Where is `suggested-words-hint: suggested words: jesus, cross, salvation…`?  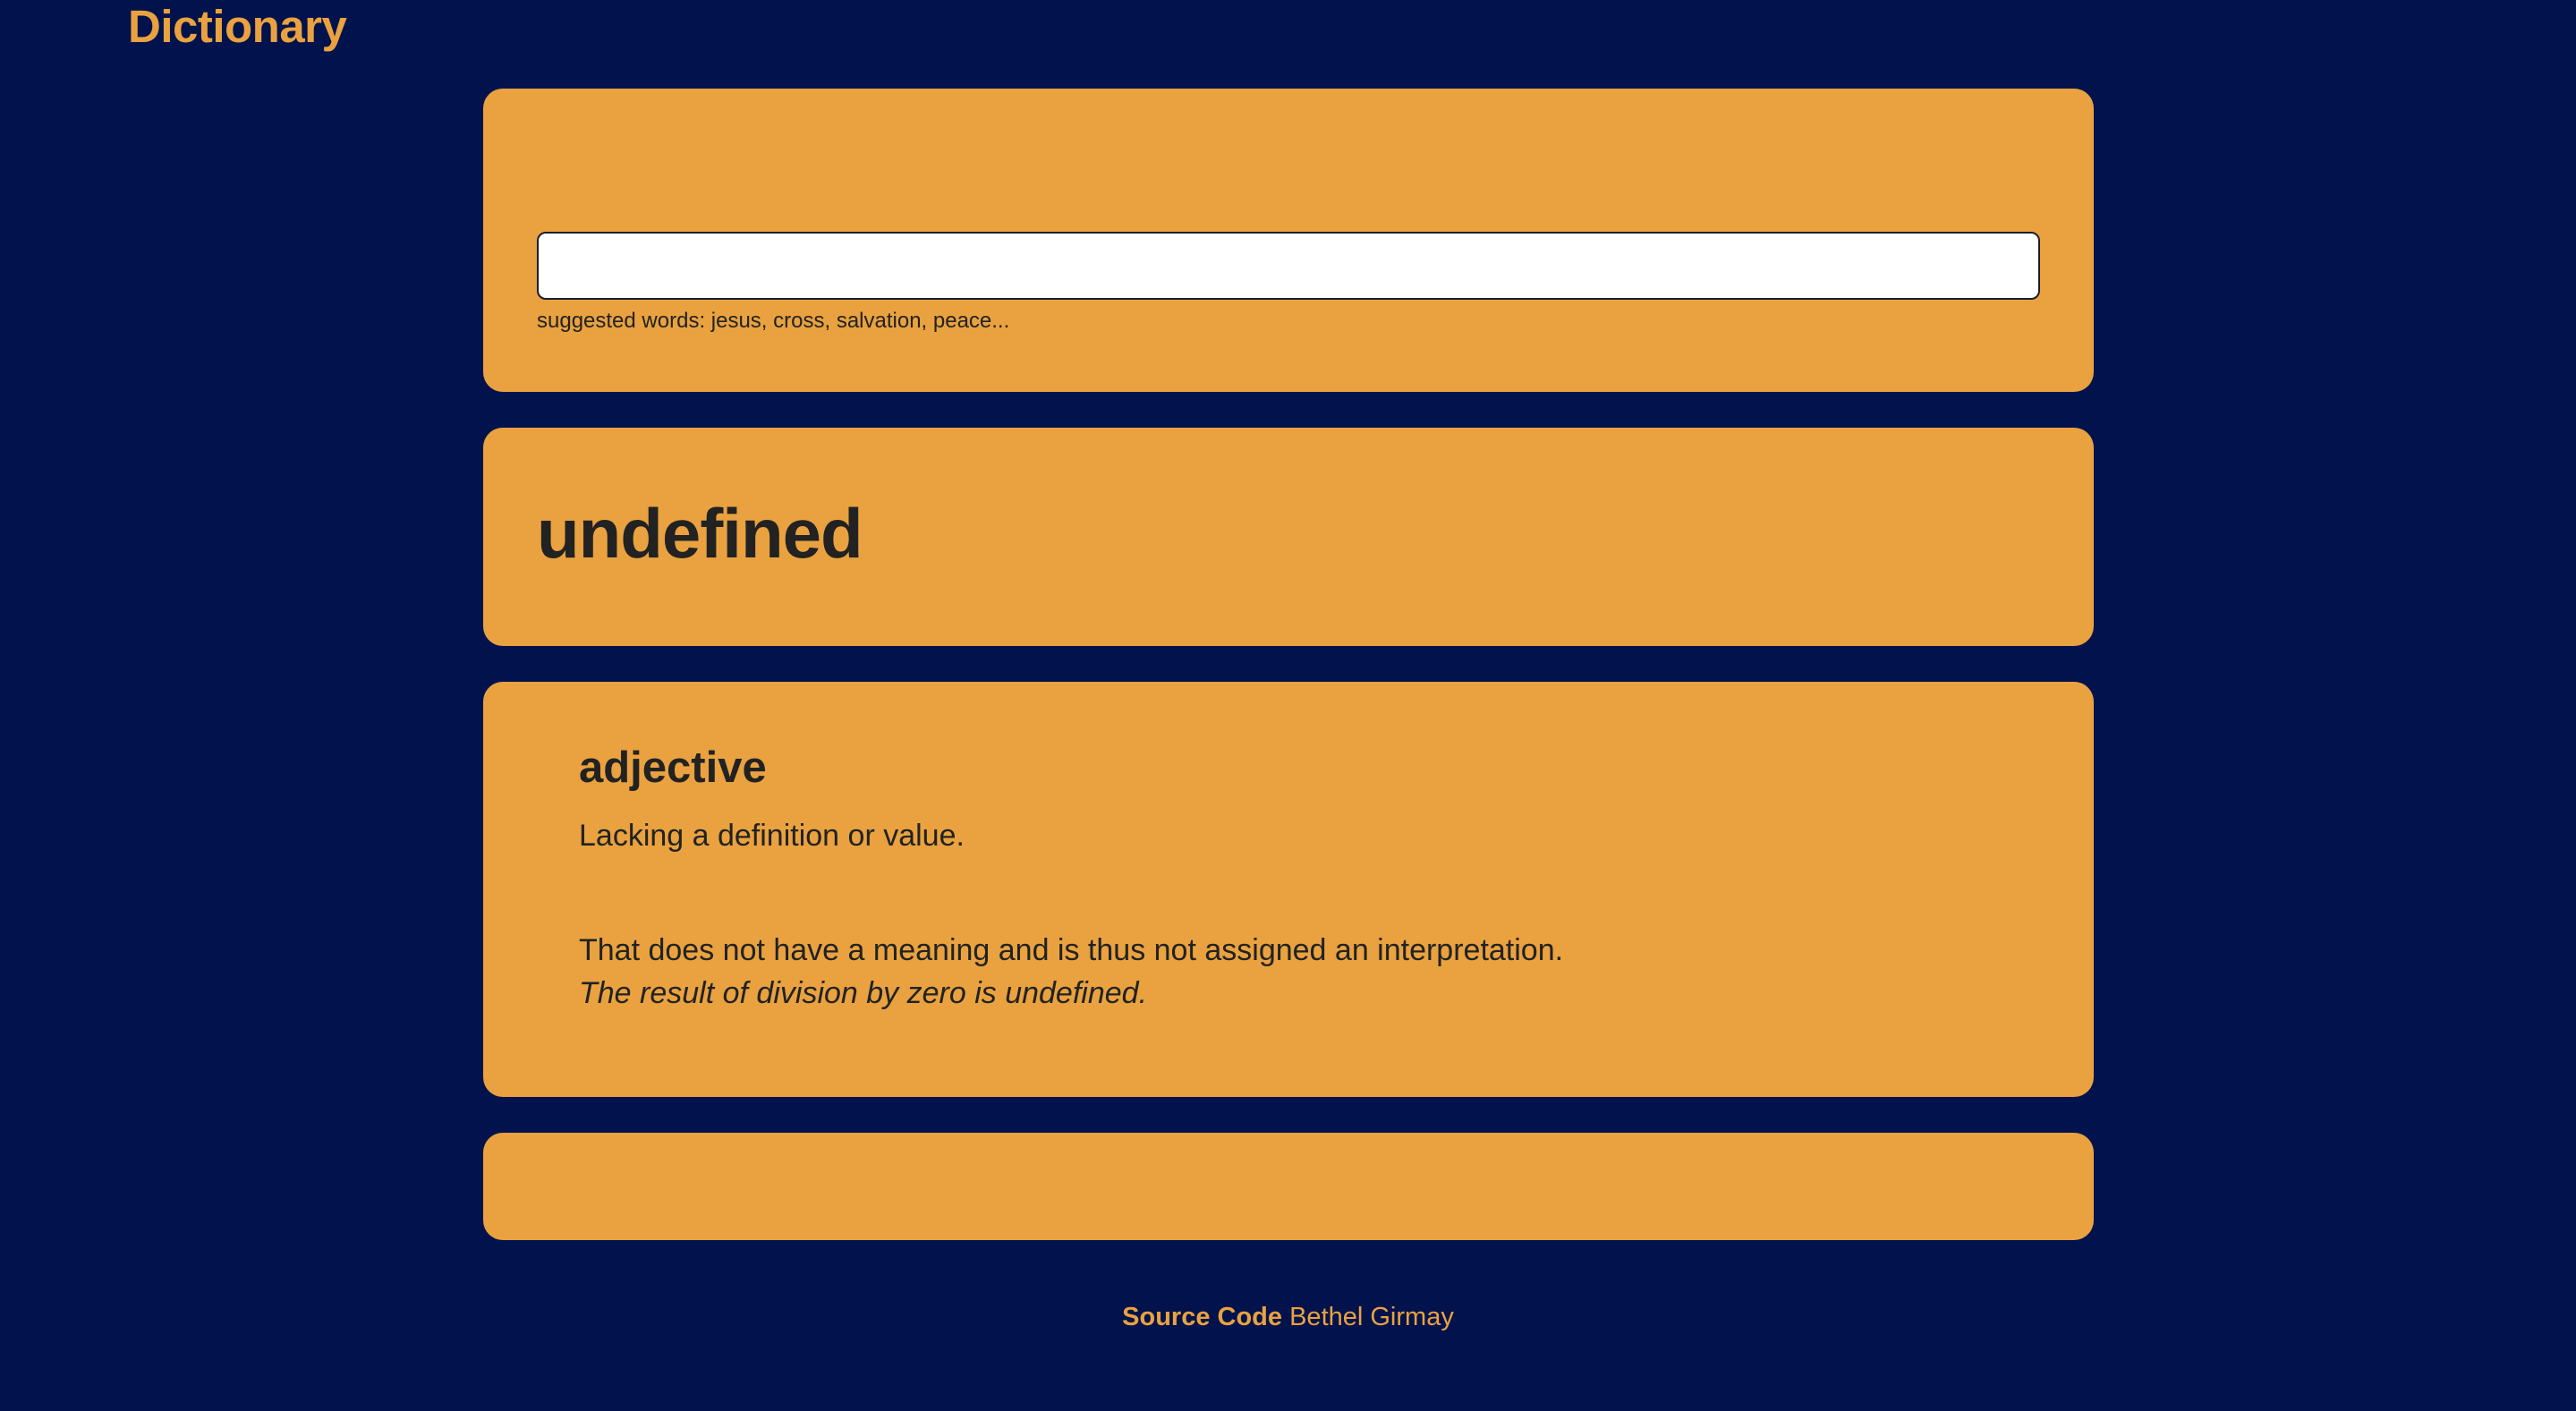 suggested-words-hint: suggested words: jesus, cross, salvation… is located at coordinates (773, 321).